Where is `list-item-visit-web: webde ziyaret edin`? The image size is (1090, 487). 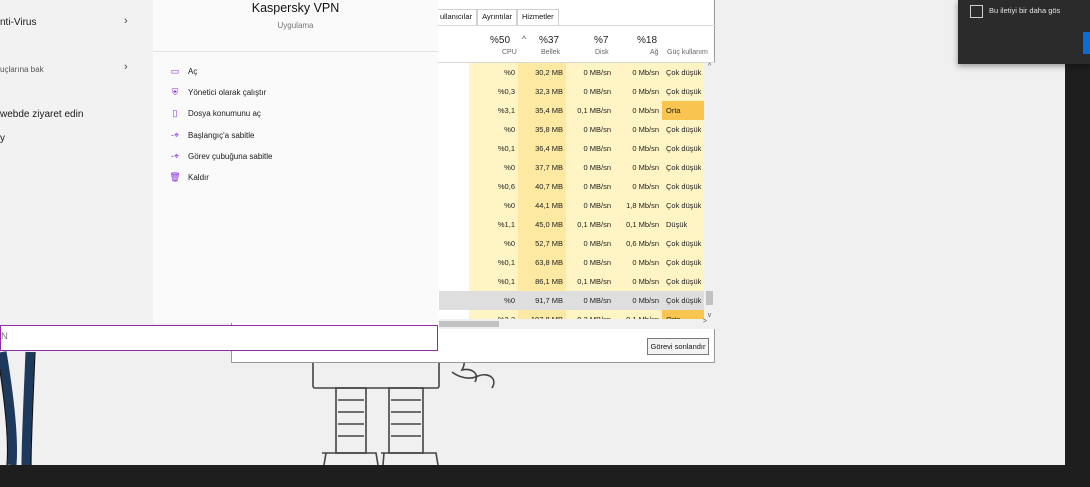 list-item-visit-web: webde ziyaret edin is located at coordinates (41, 114).